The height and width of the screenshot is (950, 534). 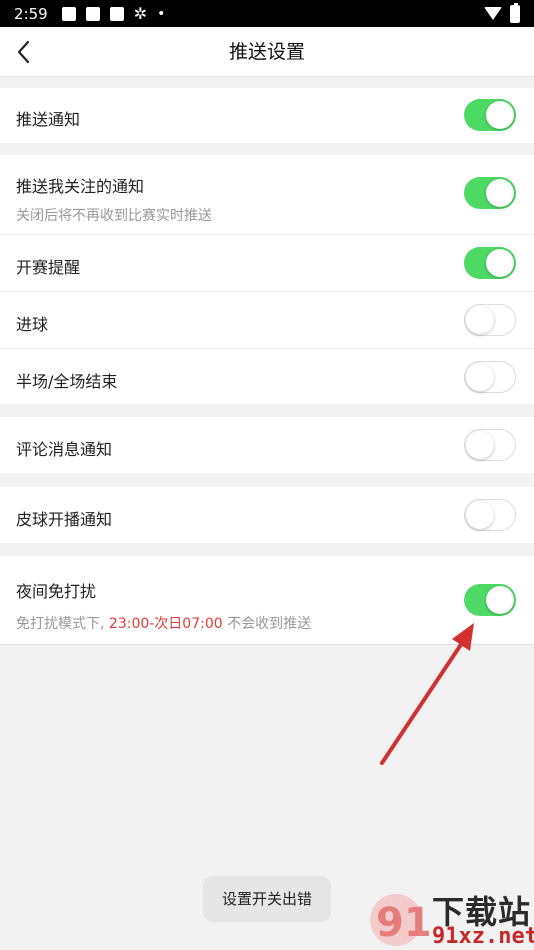 I want to click on live-card: 皮球开播通知, so click(x=267, y=515).